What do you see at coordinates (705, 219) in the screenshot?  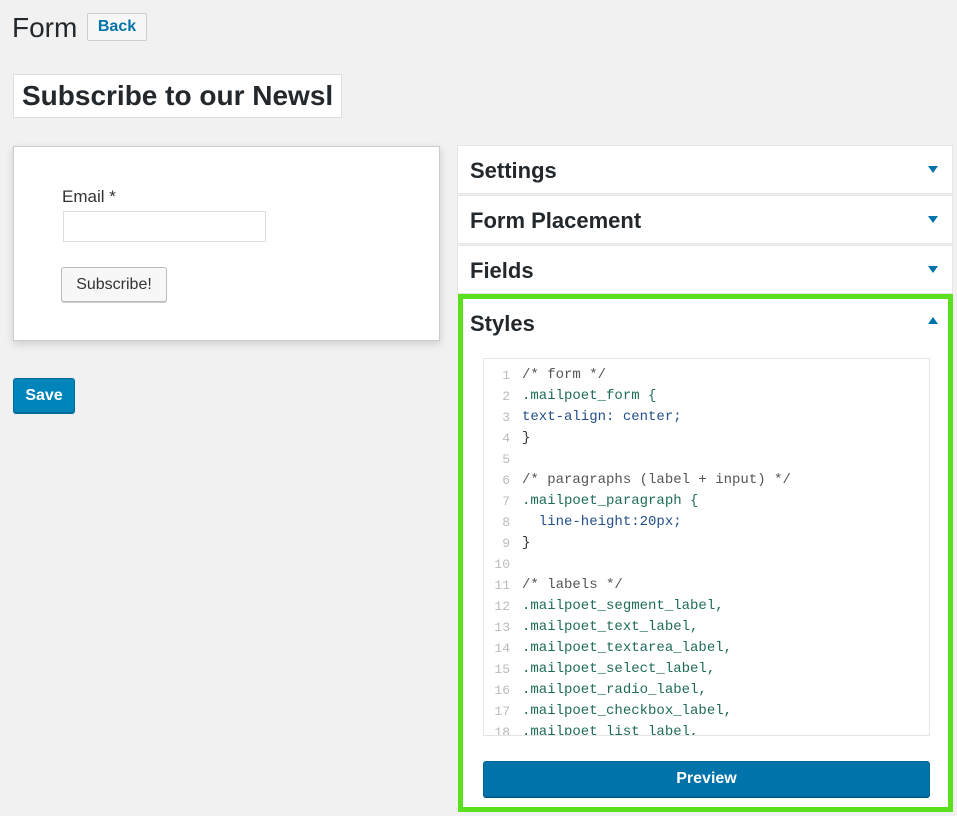 I see `panel-form-placement: Form Placement` at bounding box center [705, 219].